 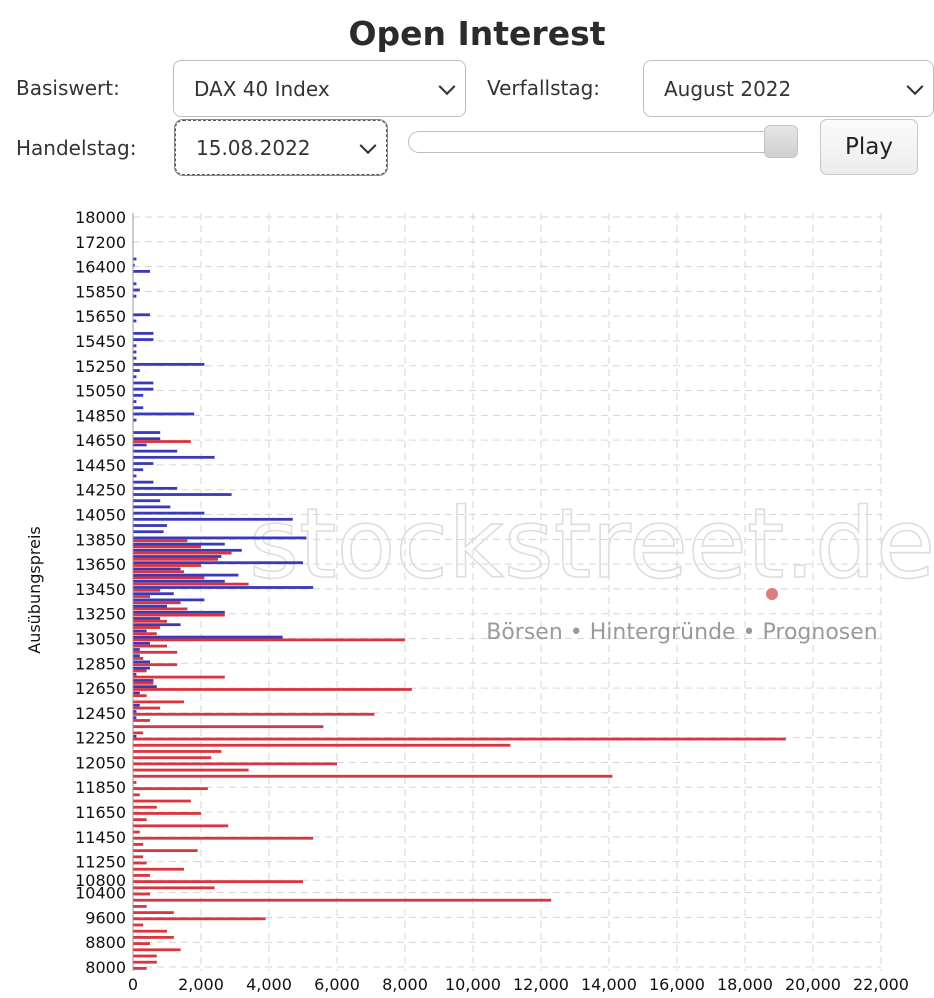 I want to click on y-tick-label: 12450, so click(x=100, y=713).